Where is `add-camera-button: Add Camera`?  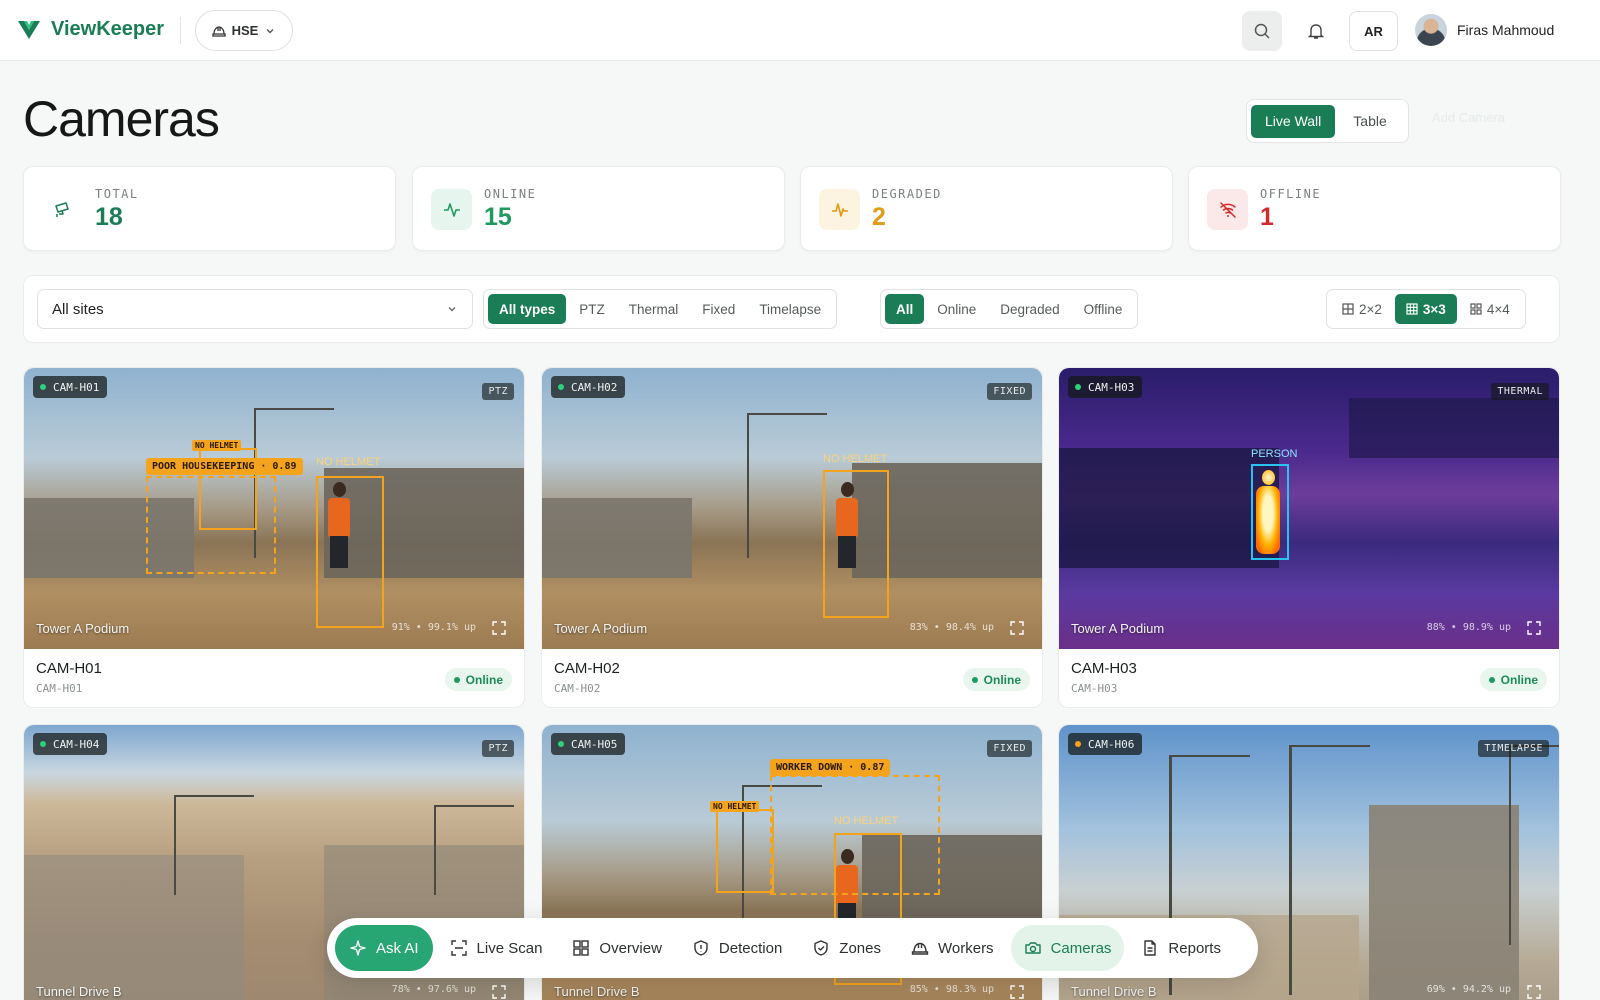
add-camera-button: Add Camera is located at coordinates (1468, 117).